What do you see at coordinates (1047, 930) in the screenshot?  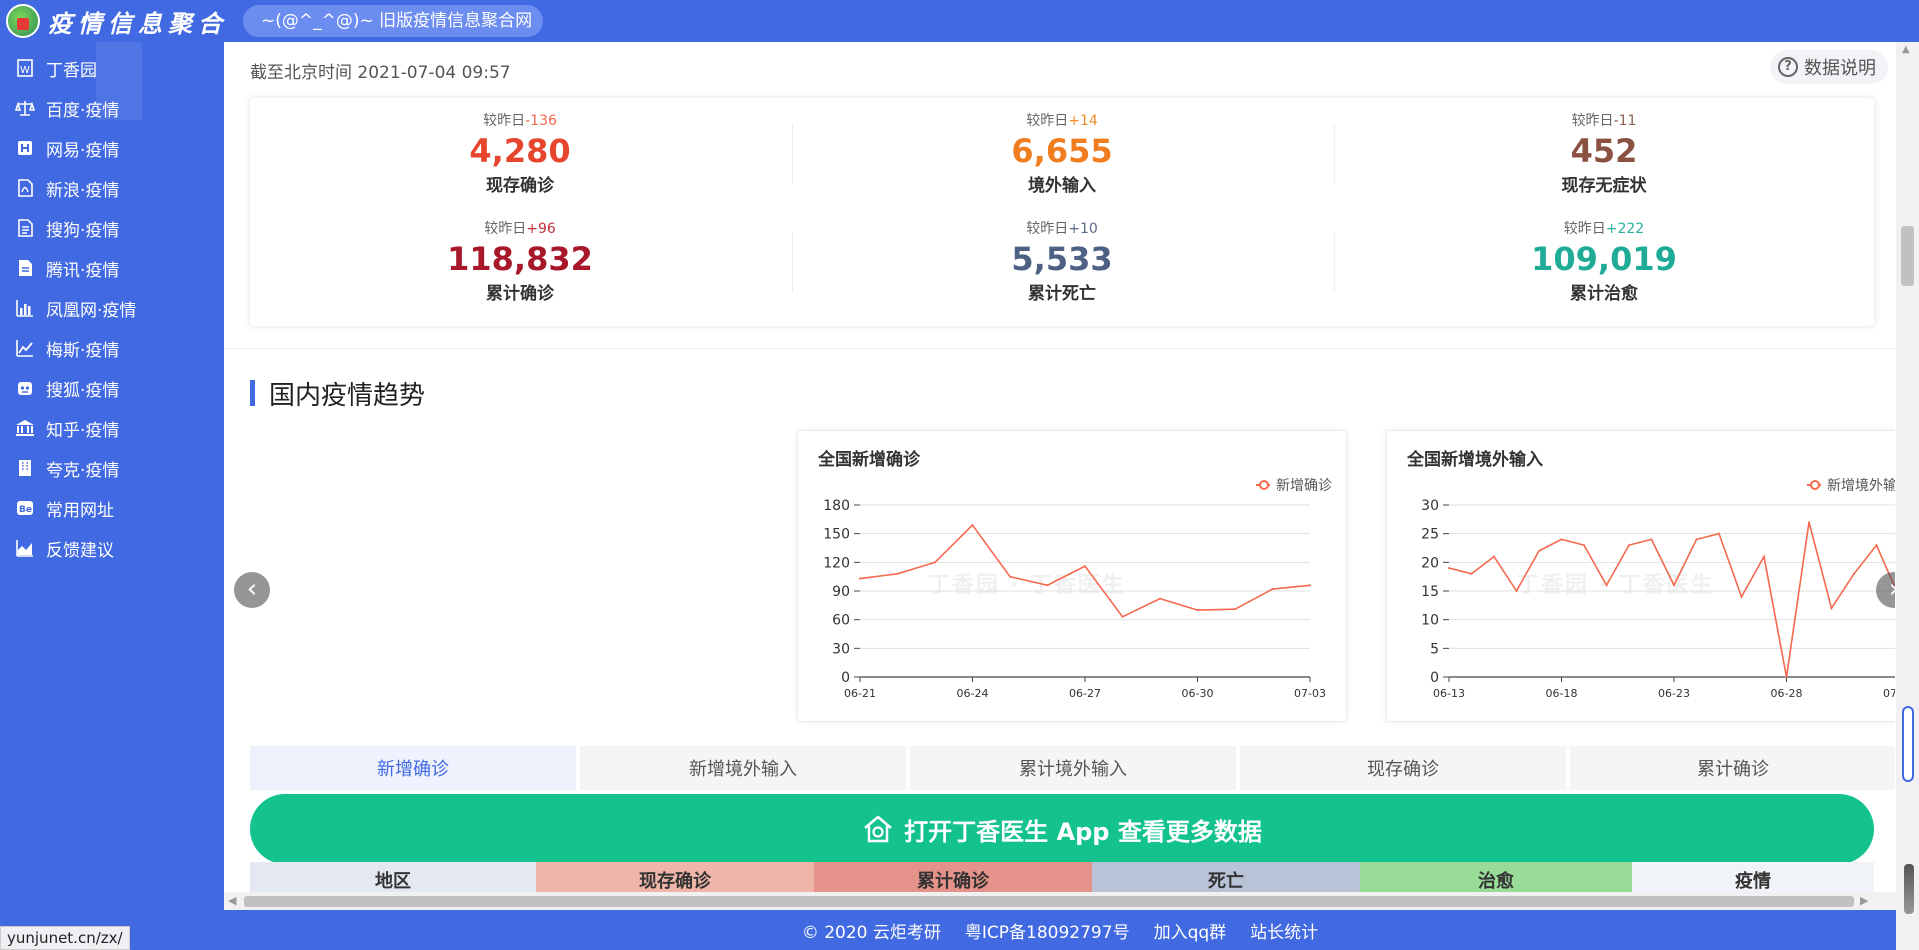 I see `footer-icp-link: 粤ICP备18092797号` at bounding box center [1047, 930].